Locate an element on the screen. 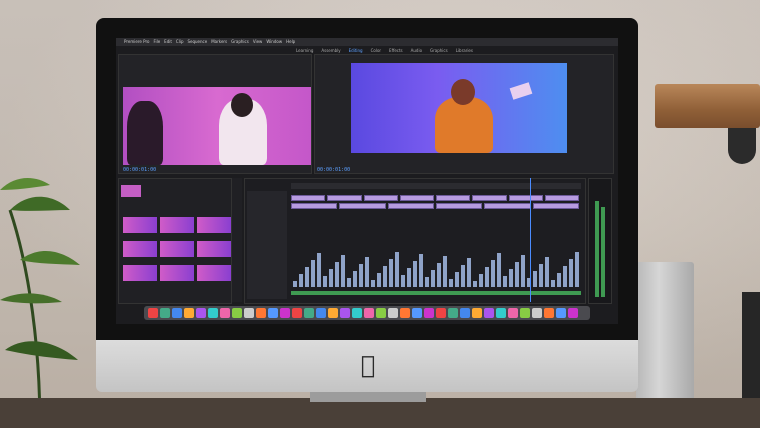 Image resolution: width=760 pixels, height=428 pixels. menu-file: File is located at coordinates (156, 42).